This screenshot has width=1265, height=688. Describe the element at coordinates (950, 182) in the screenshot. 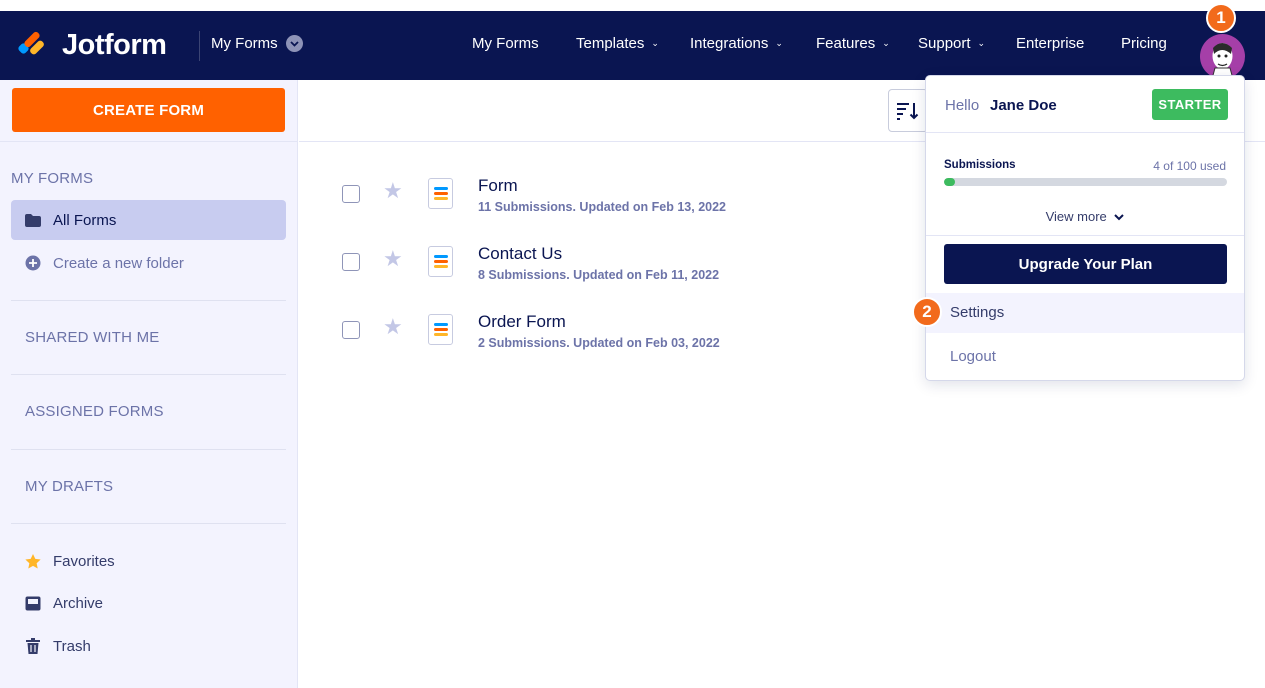

I see `submissions-progress-fill` at that location.